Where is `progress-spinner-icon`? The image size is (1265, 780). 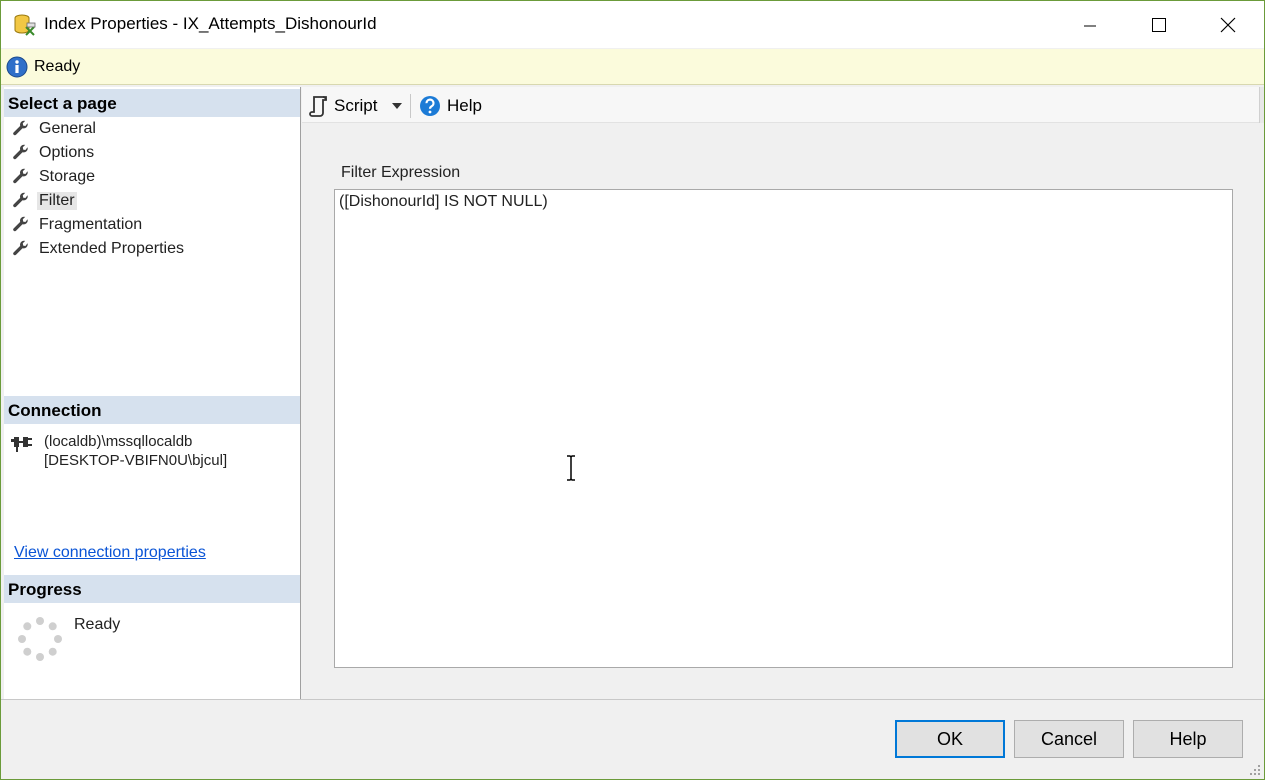 progress-spinner-icon is located at coordinates (40, 639).